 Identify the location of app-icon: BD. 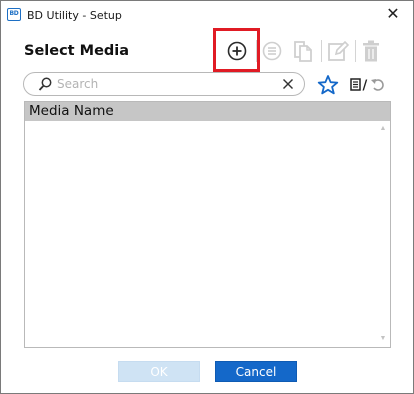
(14, 14).